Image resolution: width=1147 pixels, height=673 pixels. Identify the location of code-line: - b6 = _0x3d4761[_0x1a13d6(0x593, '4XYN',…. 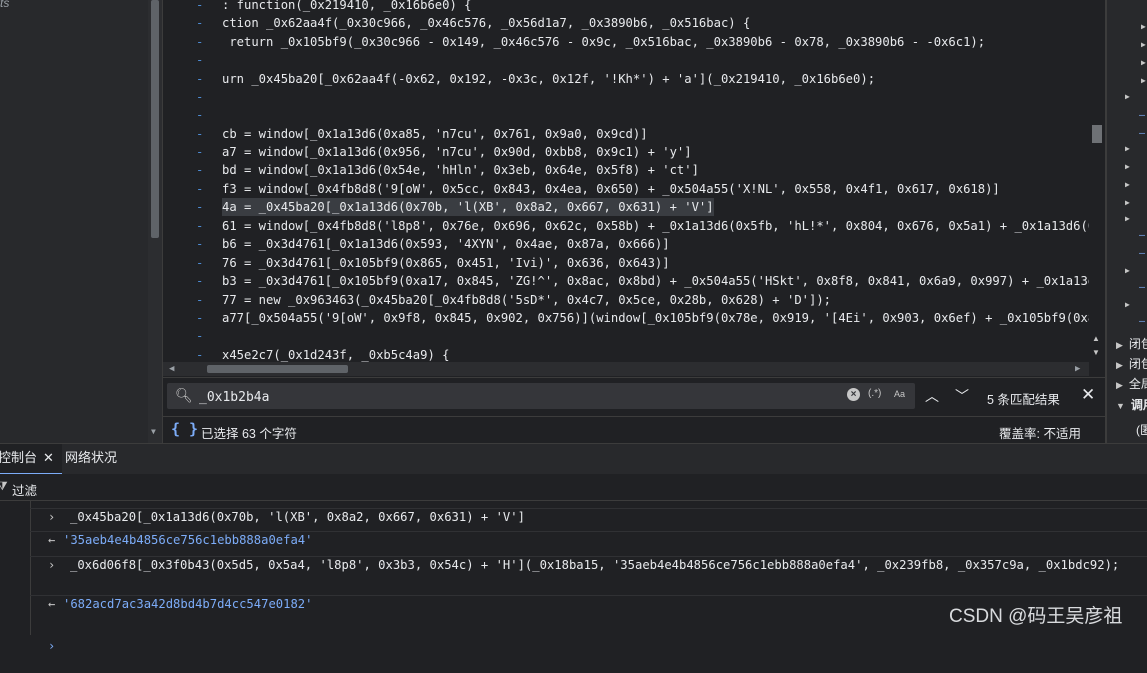
(634, 244).